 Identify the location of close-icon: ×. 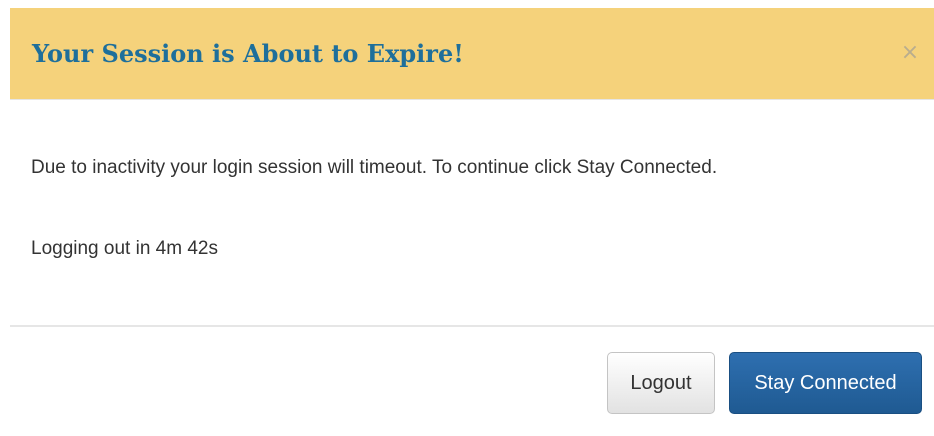
(910, 52).